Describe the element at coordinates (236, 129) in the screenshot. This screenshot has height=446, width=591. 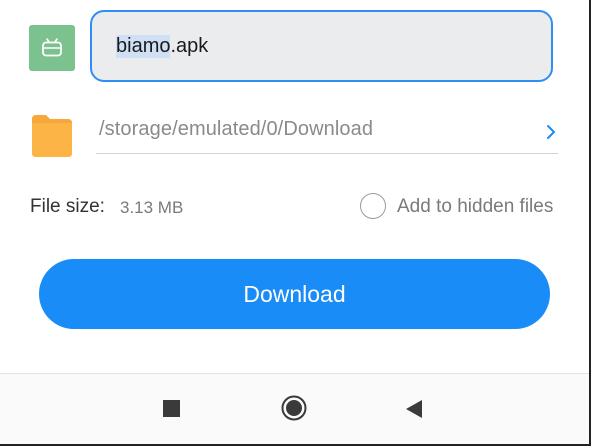
I see `download-path: /storage/emulated/0/Download` at that location.